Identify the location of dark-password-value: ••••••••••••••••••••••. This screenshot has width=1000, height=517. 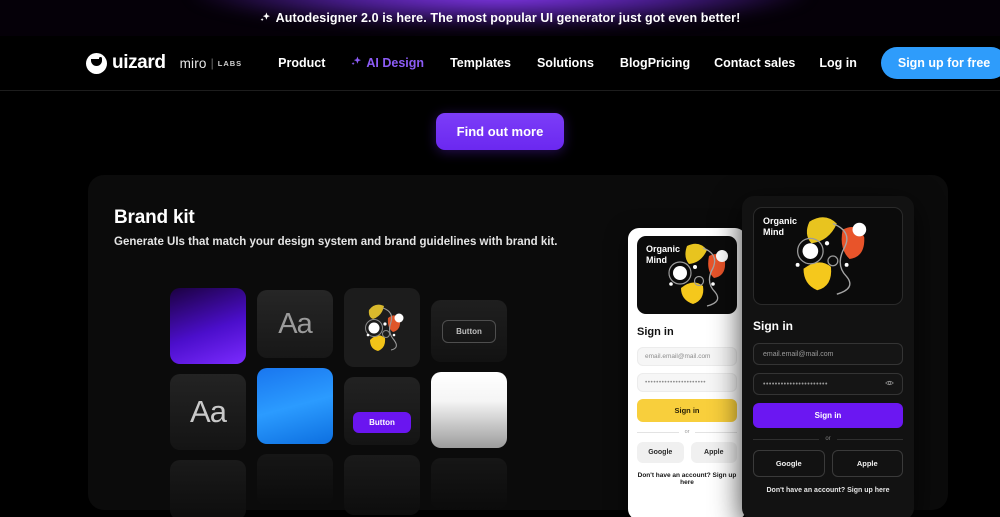
(795, 384).